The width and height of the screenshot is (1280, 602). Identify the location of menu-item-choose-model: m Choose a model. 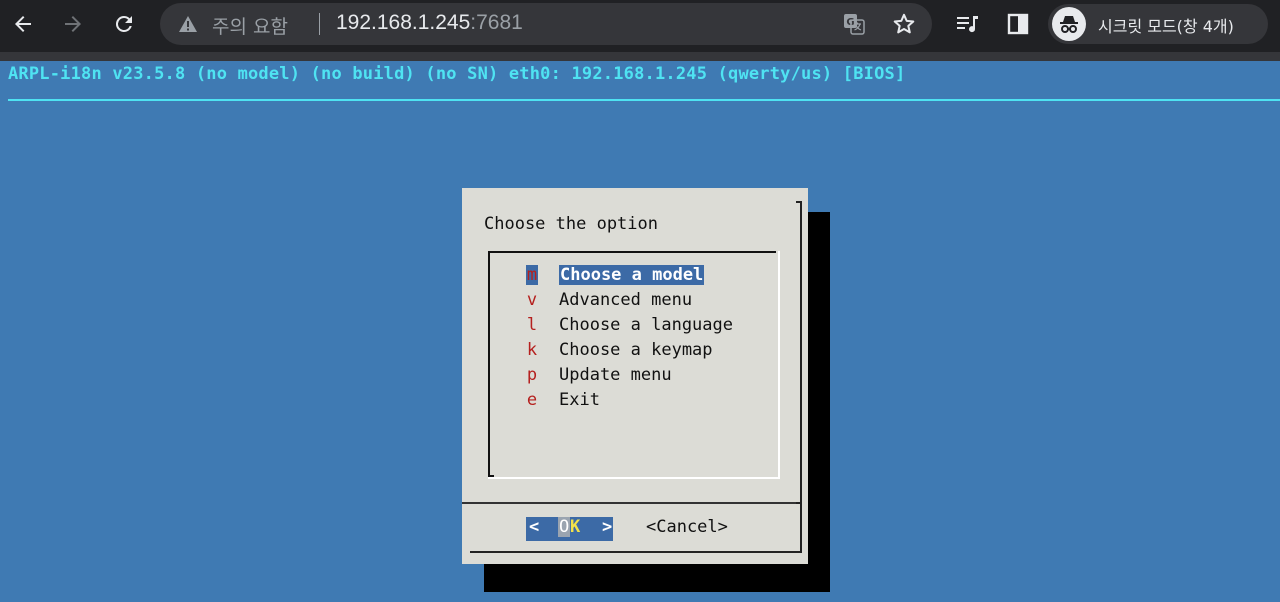
(615, 276).